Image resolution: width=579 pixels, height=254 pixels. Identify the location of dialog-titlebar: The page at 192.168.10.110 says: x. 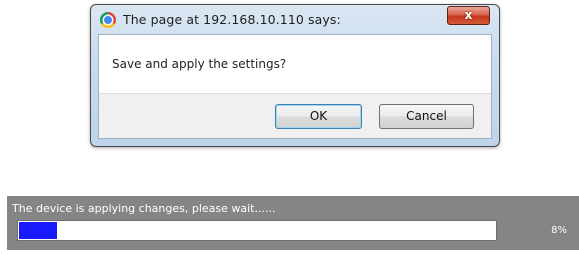
(295, 19).